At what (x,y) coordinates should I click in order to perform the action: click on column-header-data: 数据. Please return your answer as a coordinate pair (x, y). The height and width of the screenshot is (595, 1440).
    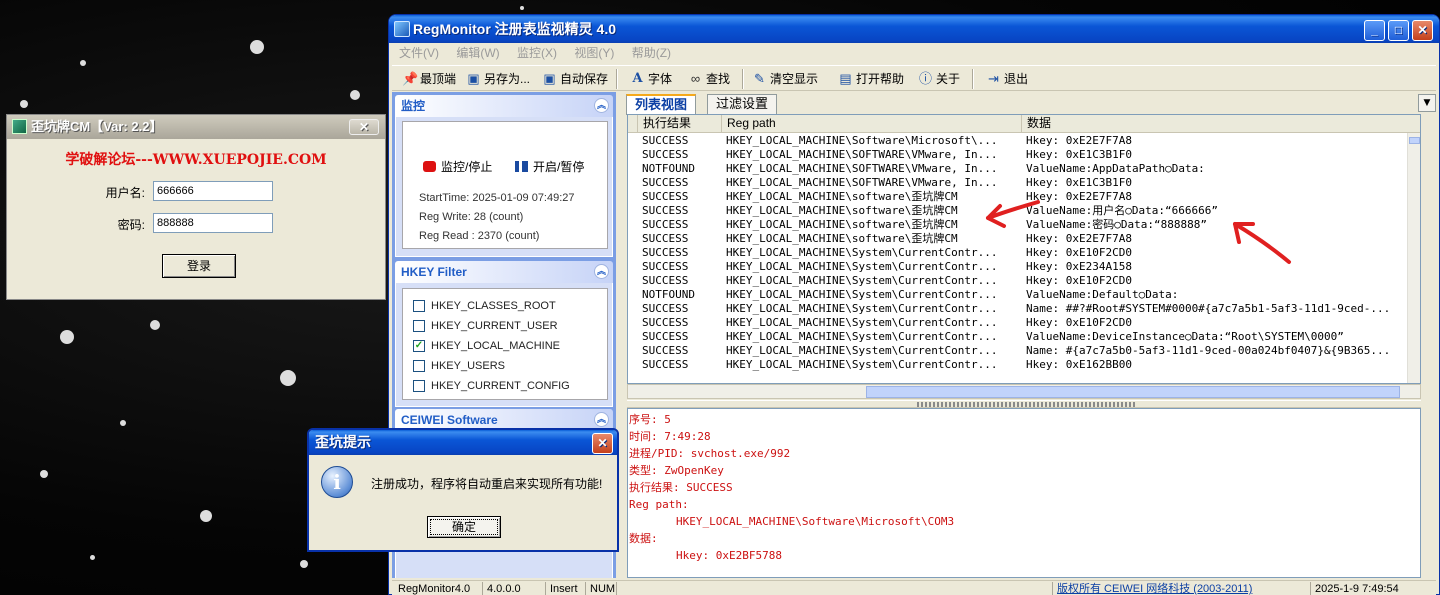
    Looking at the image, I should click on (1221, 124).